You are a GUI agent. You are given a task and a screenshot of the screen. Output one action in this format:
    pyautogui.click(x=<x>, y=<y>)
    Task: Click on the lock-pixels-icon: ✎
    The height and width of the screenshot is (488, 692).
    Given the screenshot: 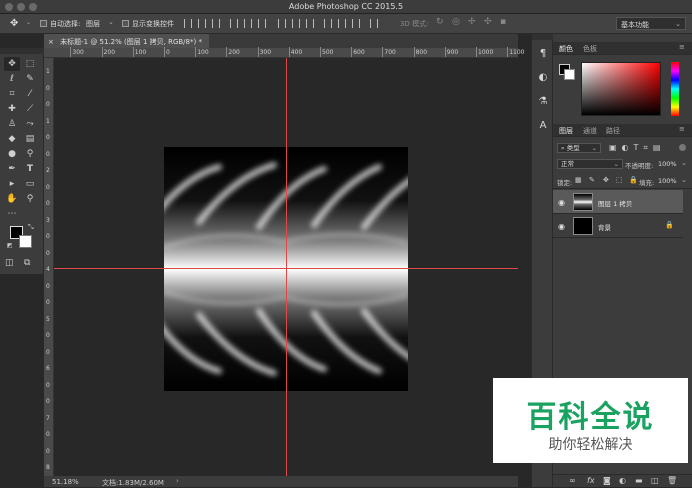 What is the action you would take?
    pyautogui.click(x=592, y=180)
    